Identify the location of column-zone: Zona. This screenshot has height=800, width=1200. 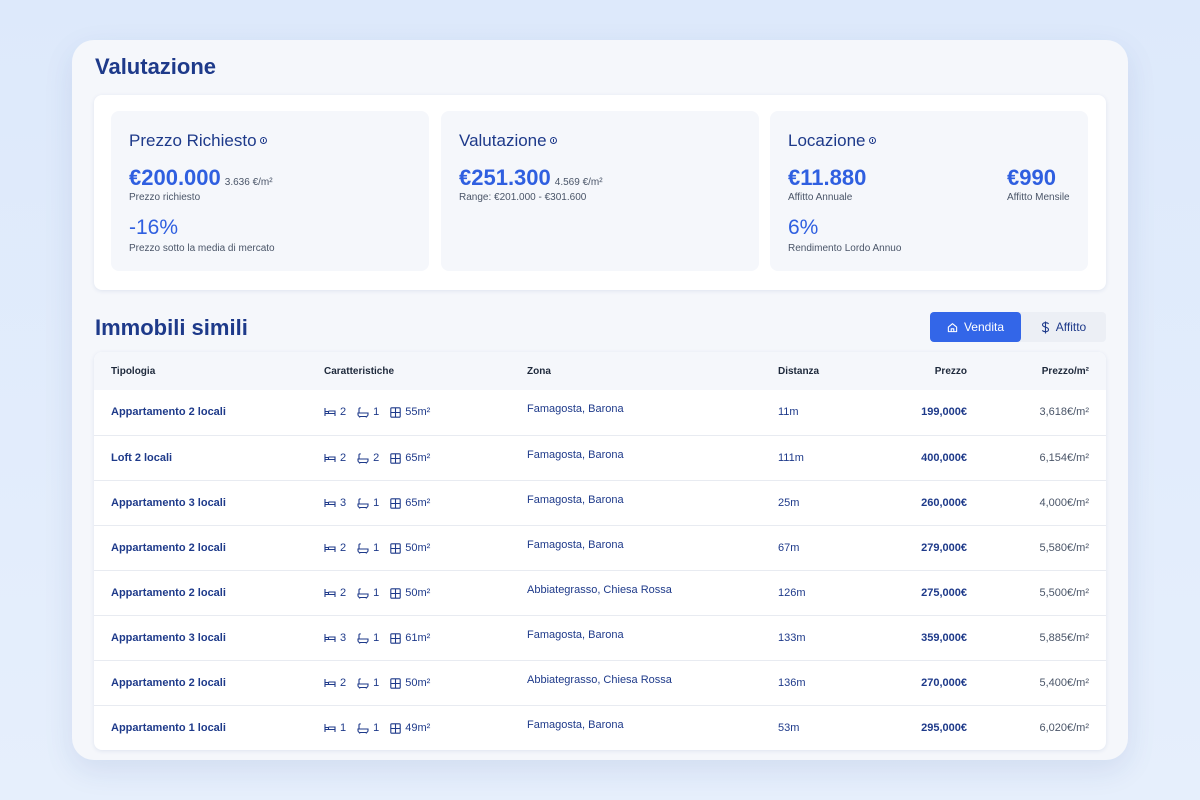
(539, 371).